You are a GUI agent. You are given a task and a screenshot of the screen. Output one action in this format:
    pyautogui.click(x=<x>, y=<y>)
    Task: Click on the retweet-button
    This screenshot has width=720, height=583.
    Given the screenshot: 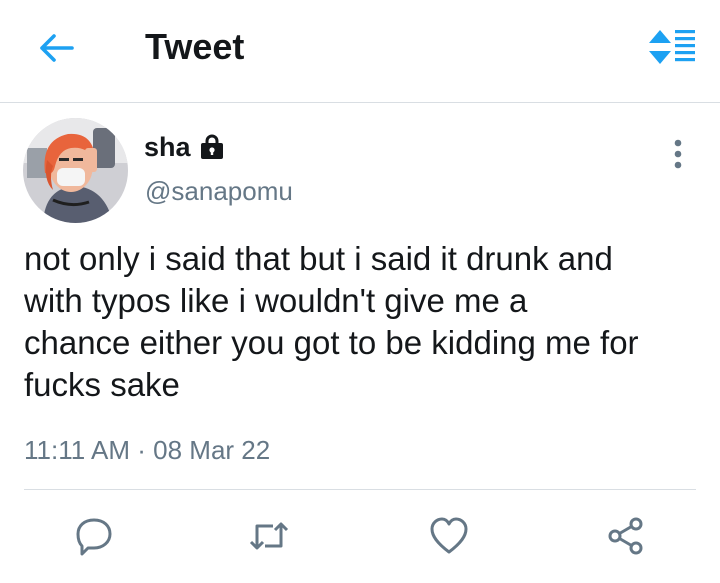 What is the action you would take?
    pyautogui.click(x=269, y=536)
    